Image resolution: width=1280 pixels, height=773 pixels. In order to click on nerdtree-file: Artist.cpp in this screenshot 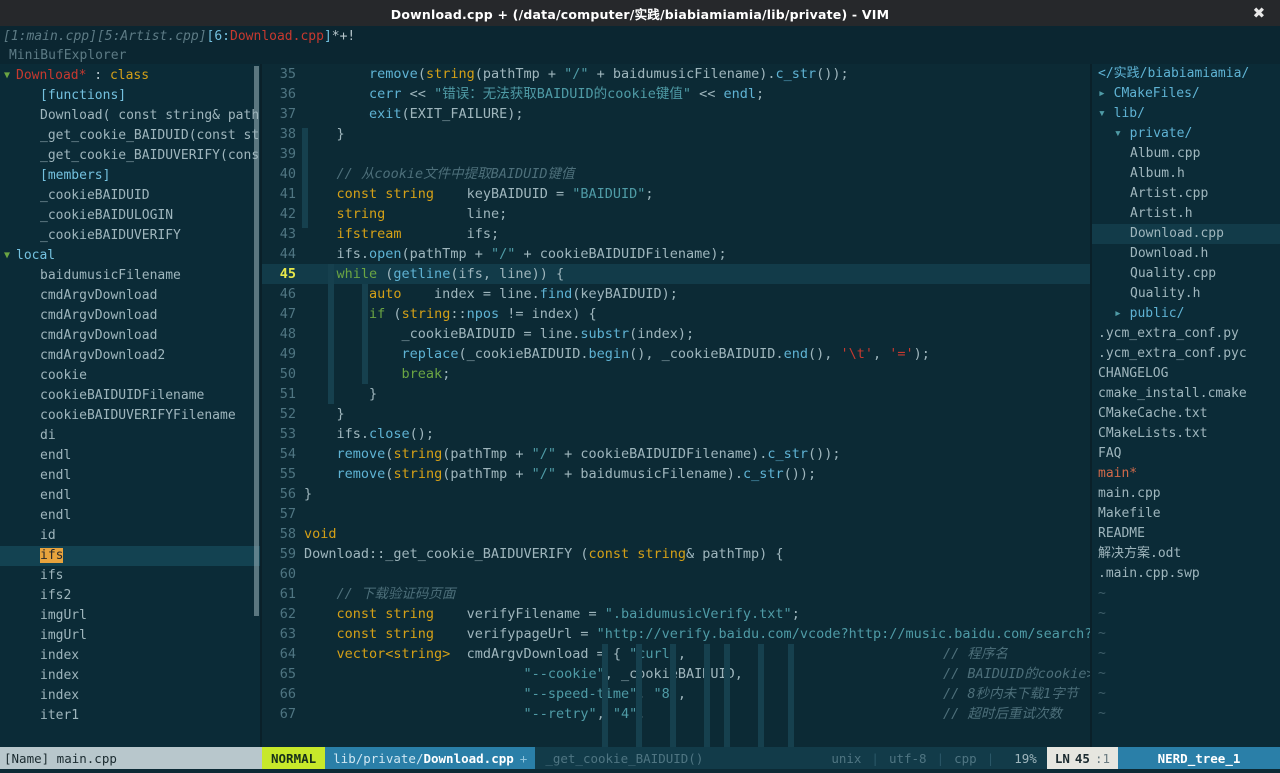, I will do `click(1186, 194)`.